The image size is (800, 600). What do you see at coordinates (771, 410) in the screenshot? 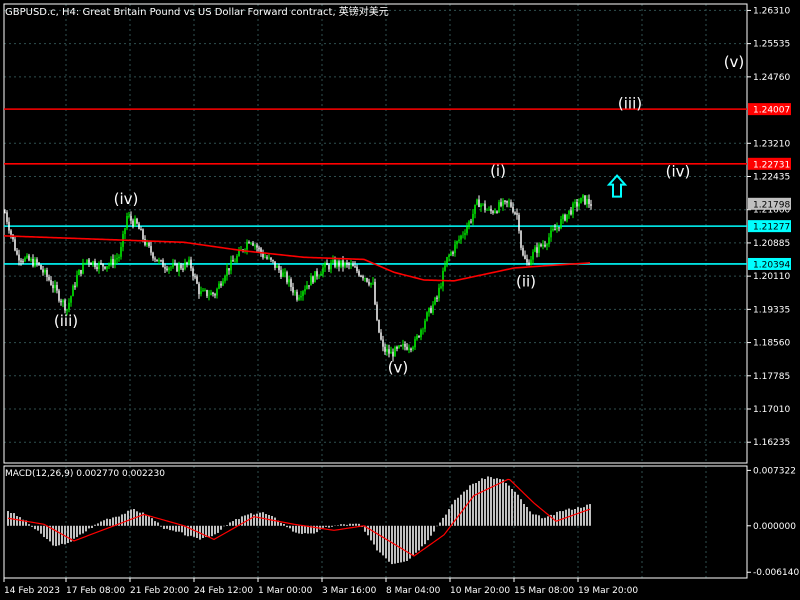
I see `y-axis-tick-label: 1.17010` at bounding box center [771, 410].